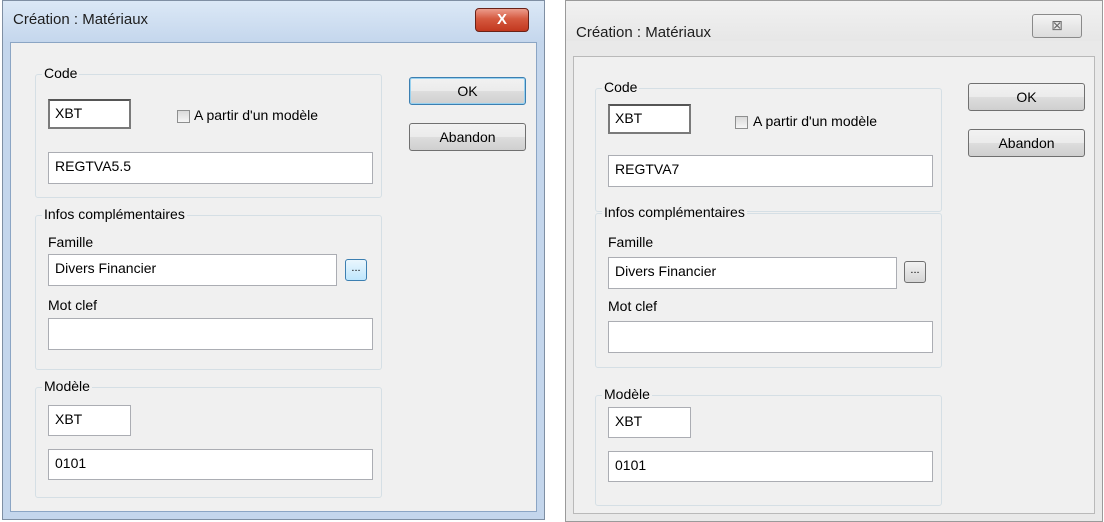 The image size is (1104, 522). I want to click on close-icon: ⊠, so click(1057, 25).